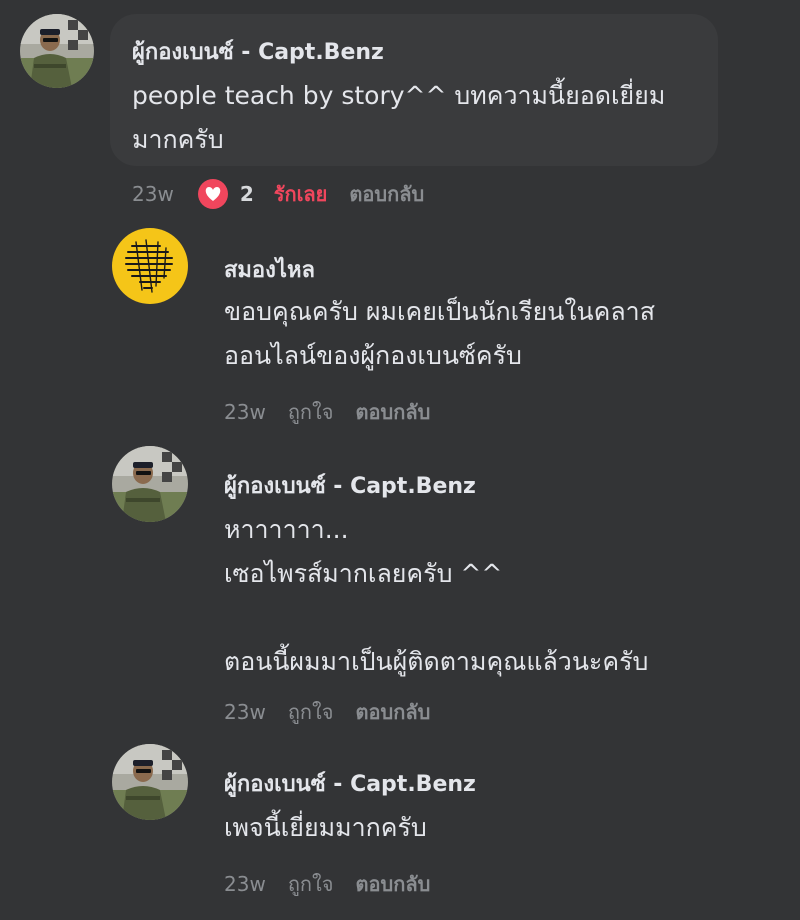 This screenshot has width=800, height=920. I want to click on comment-actions: 23w 2 รักเลย ตอบกลับ, so click(278, 194).